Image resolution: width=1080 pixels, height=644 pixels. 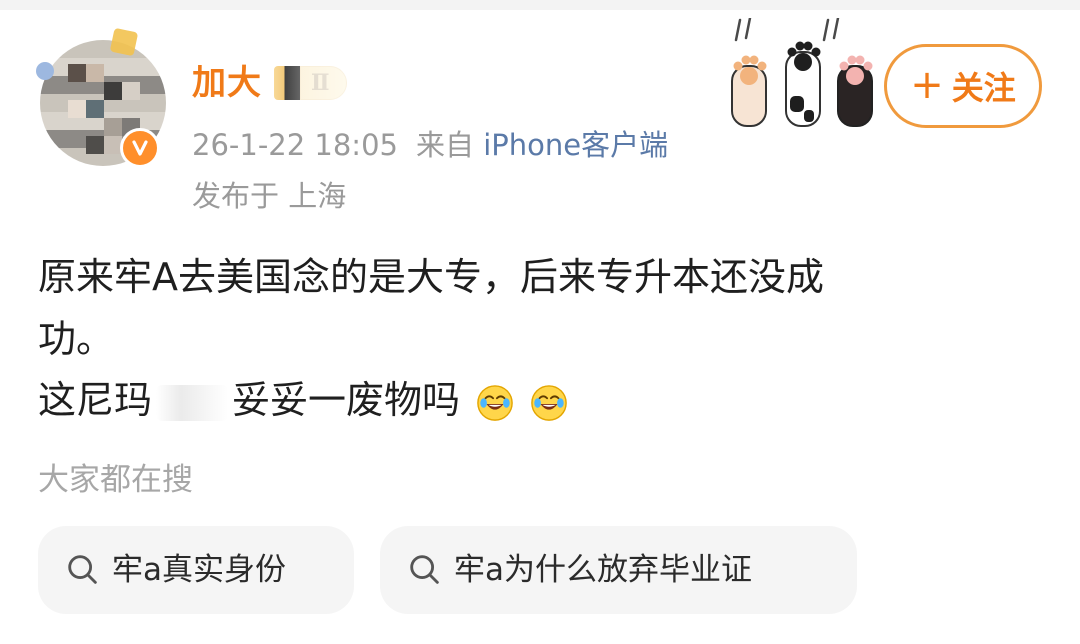 I want to click on cat-paw-decoration-icon, so click(x=802, y=72).